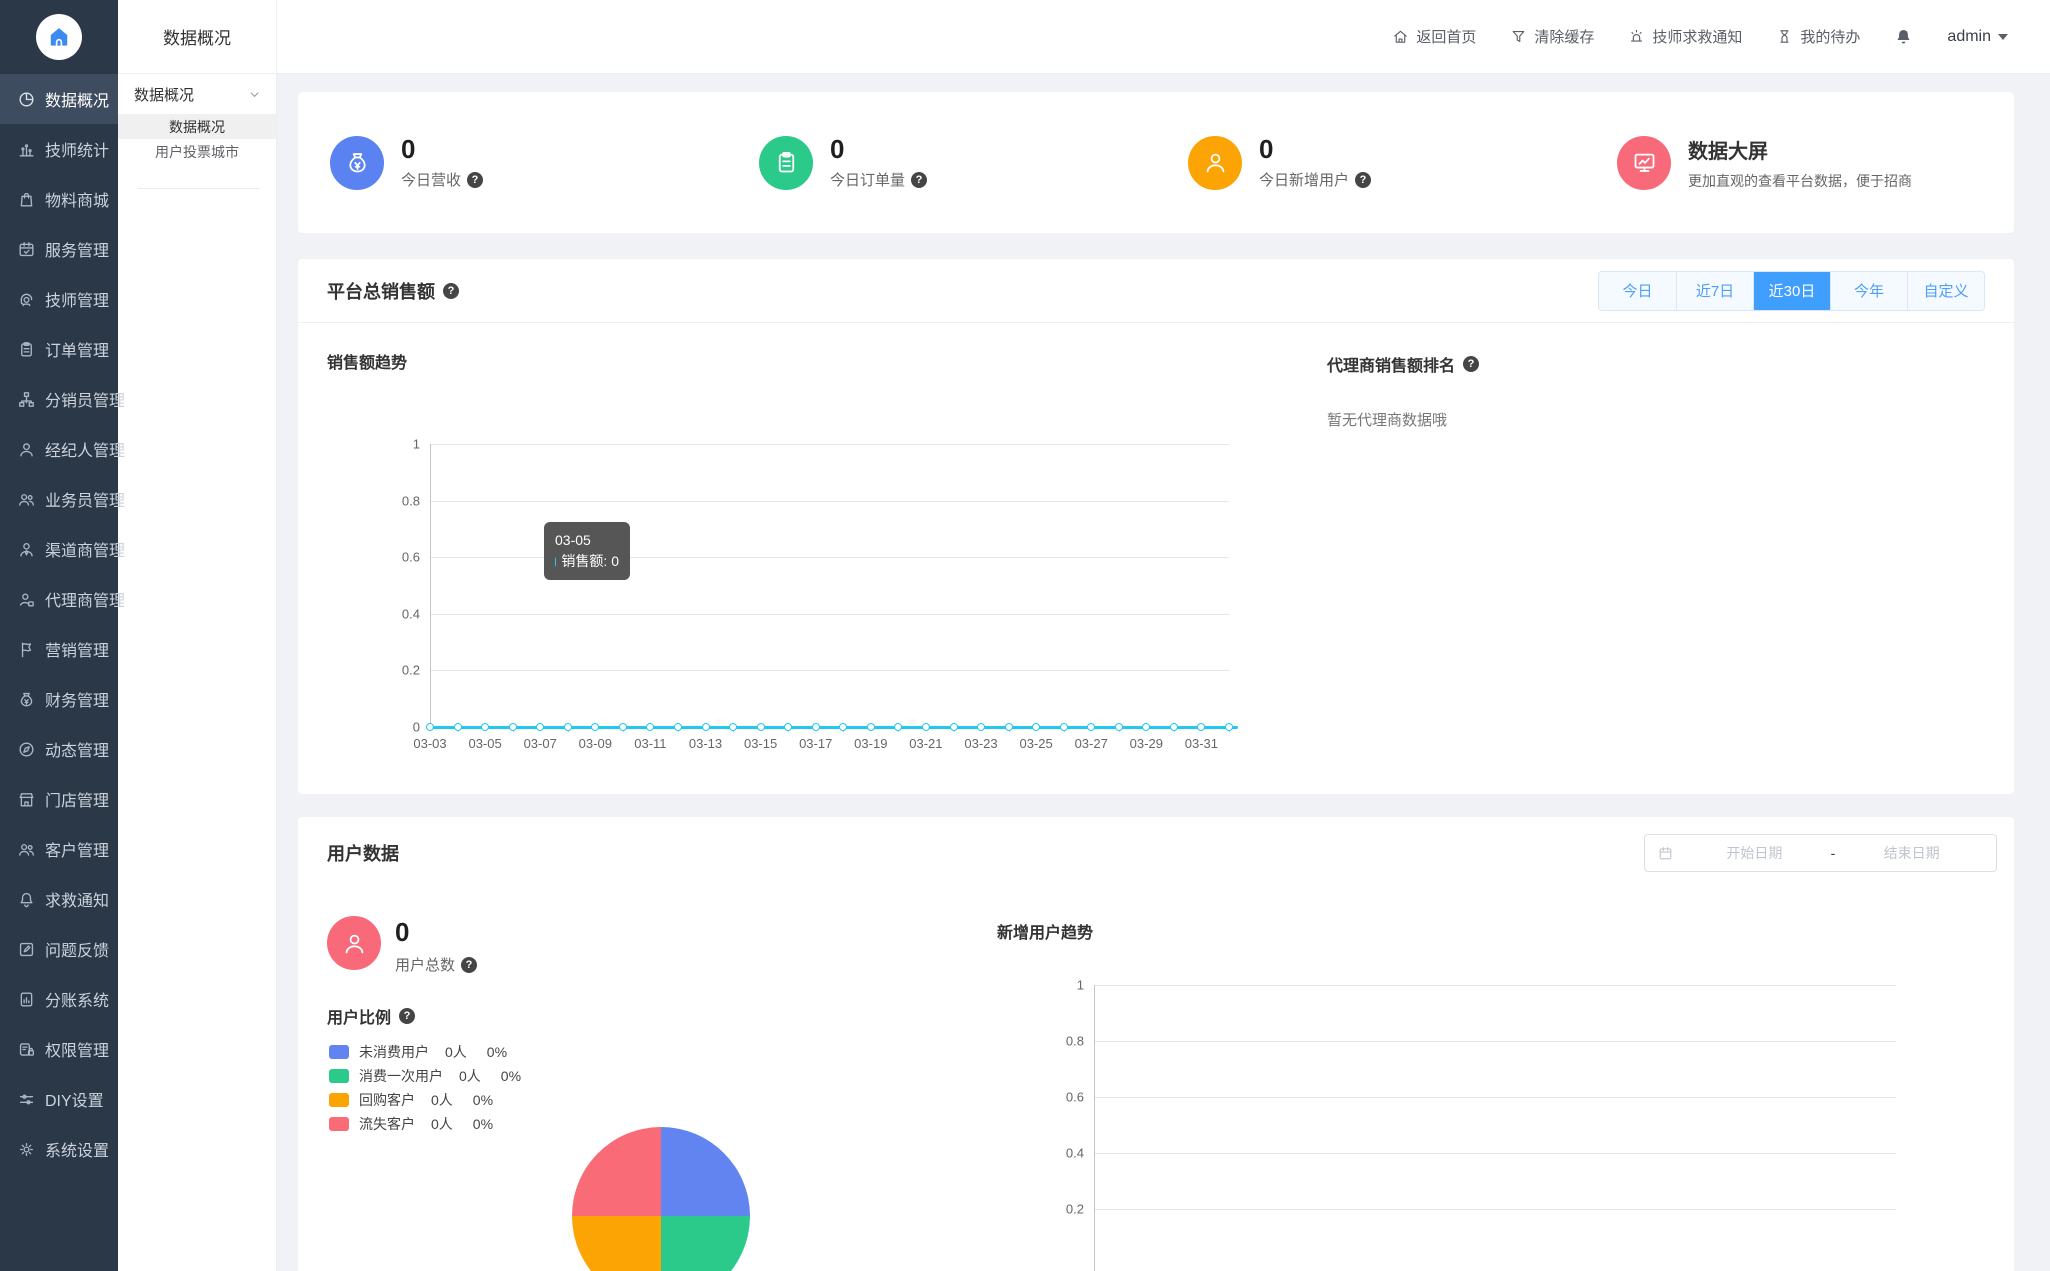  What do you see at coordinates (1215, 162) in the screenshot?
I see `stat-card-icon-circle` at bounding box center [1215, 162].